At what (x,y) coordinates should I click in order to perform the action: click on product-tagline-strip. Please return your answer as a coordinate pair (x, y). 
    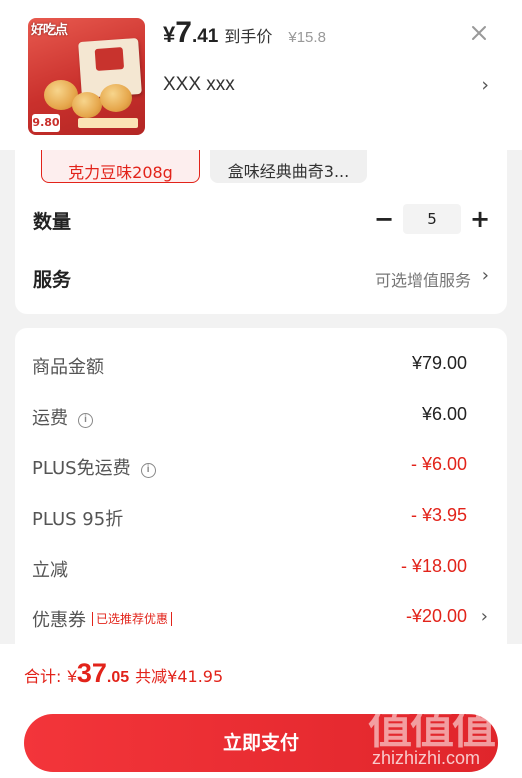
    Looking at the image, I should click on (108, 123).